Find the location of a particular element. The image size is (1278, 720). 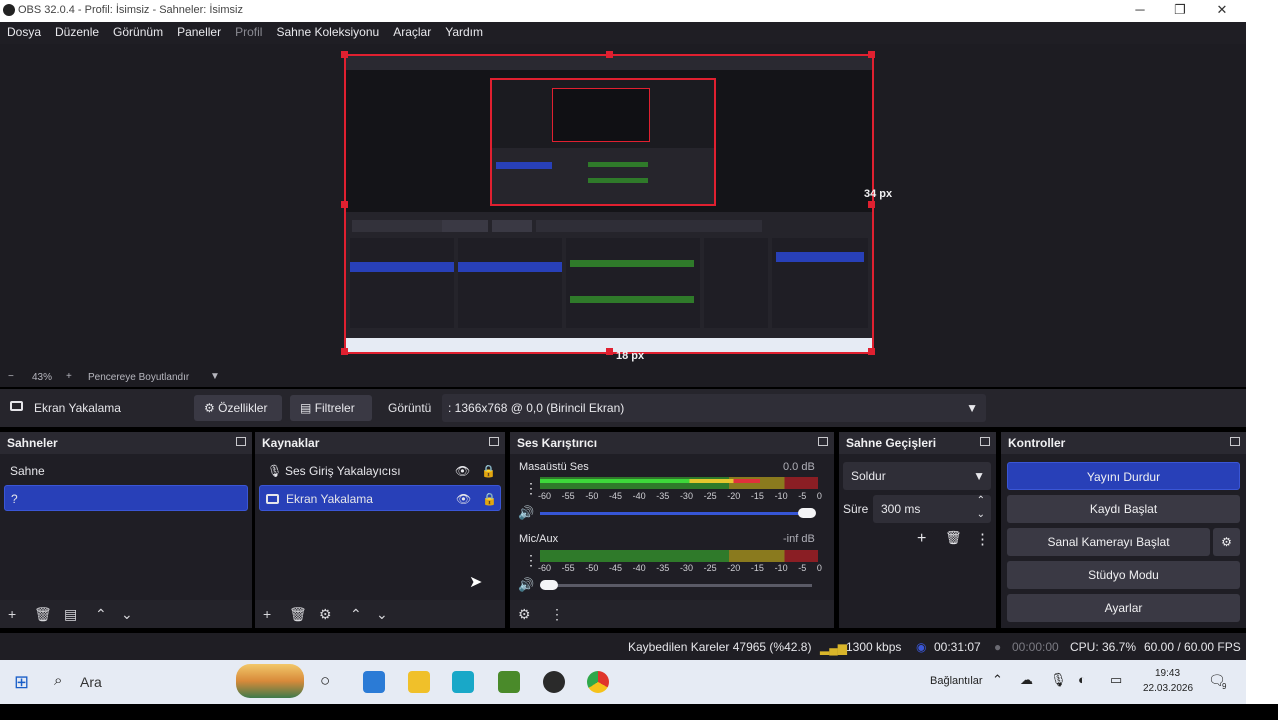

display-icon: ▭ is located at coordinates (1116, 680).